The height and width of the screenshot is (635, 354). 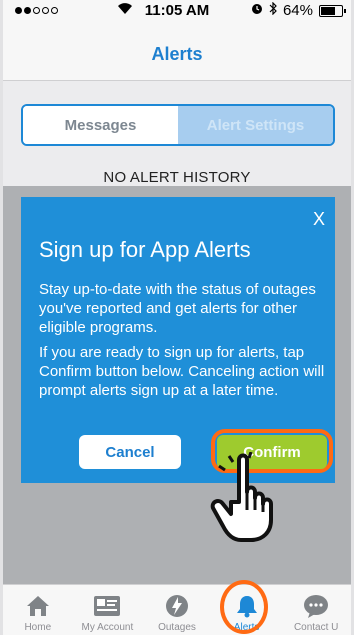 What do you see at coordinates (297, 10) in the screenshot?
I see `battery-percent: 64%` at bounding box center [297, 10].